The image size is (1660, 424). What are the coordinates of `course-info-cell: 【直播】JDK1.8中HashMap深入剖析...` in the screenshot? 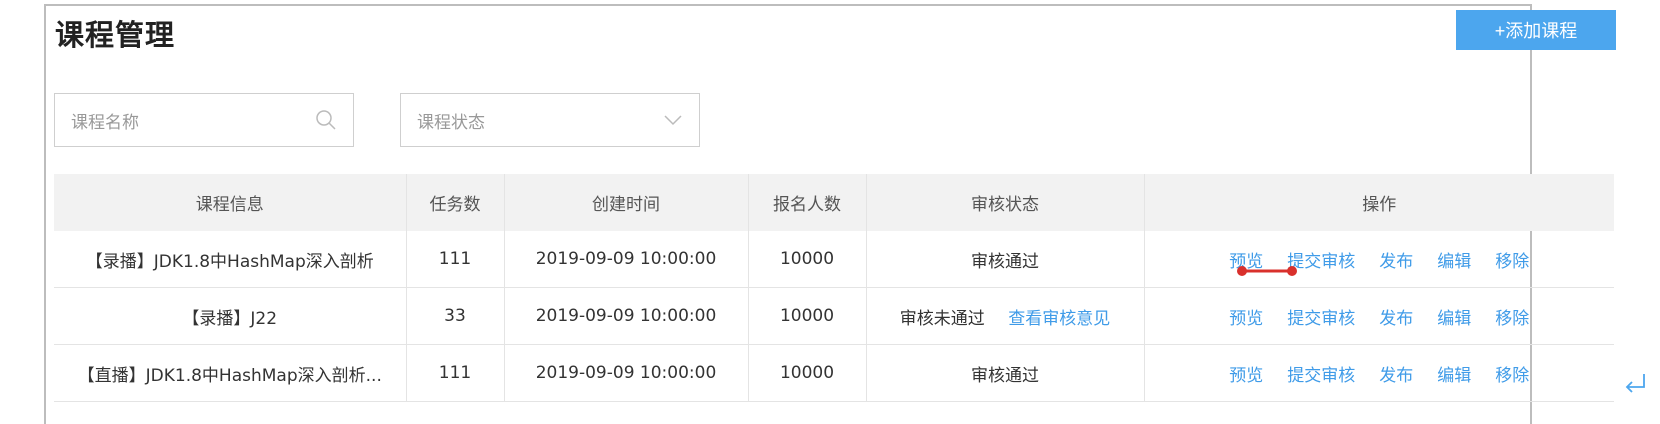 It's located at (230, 373).